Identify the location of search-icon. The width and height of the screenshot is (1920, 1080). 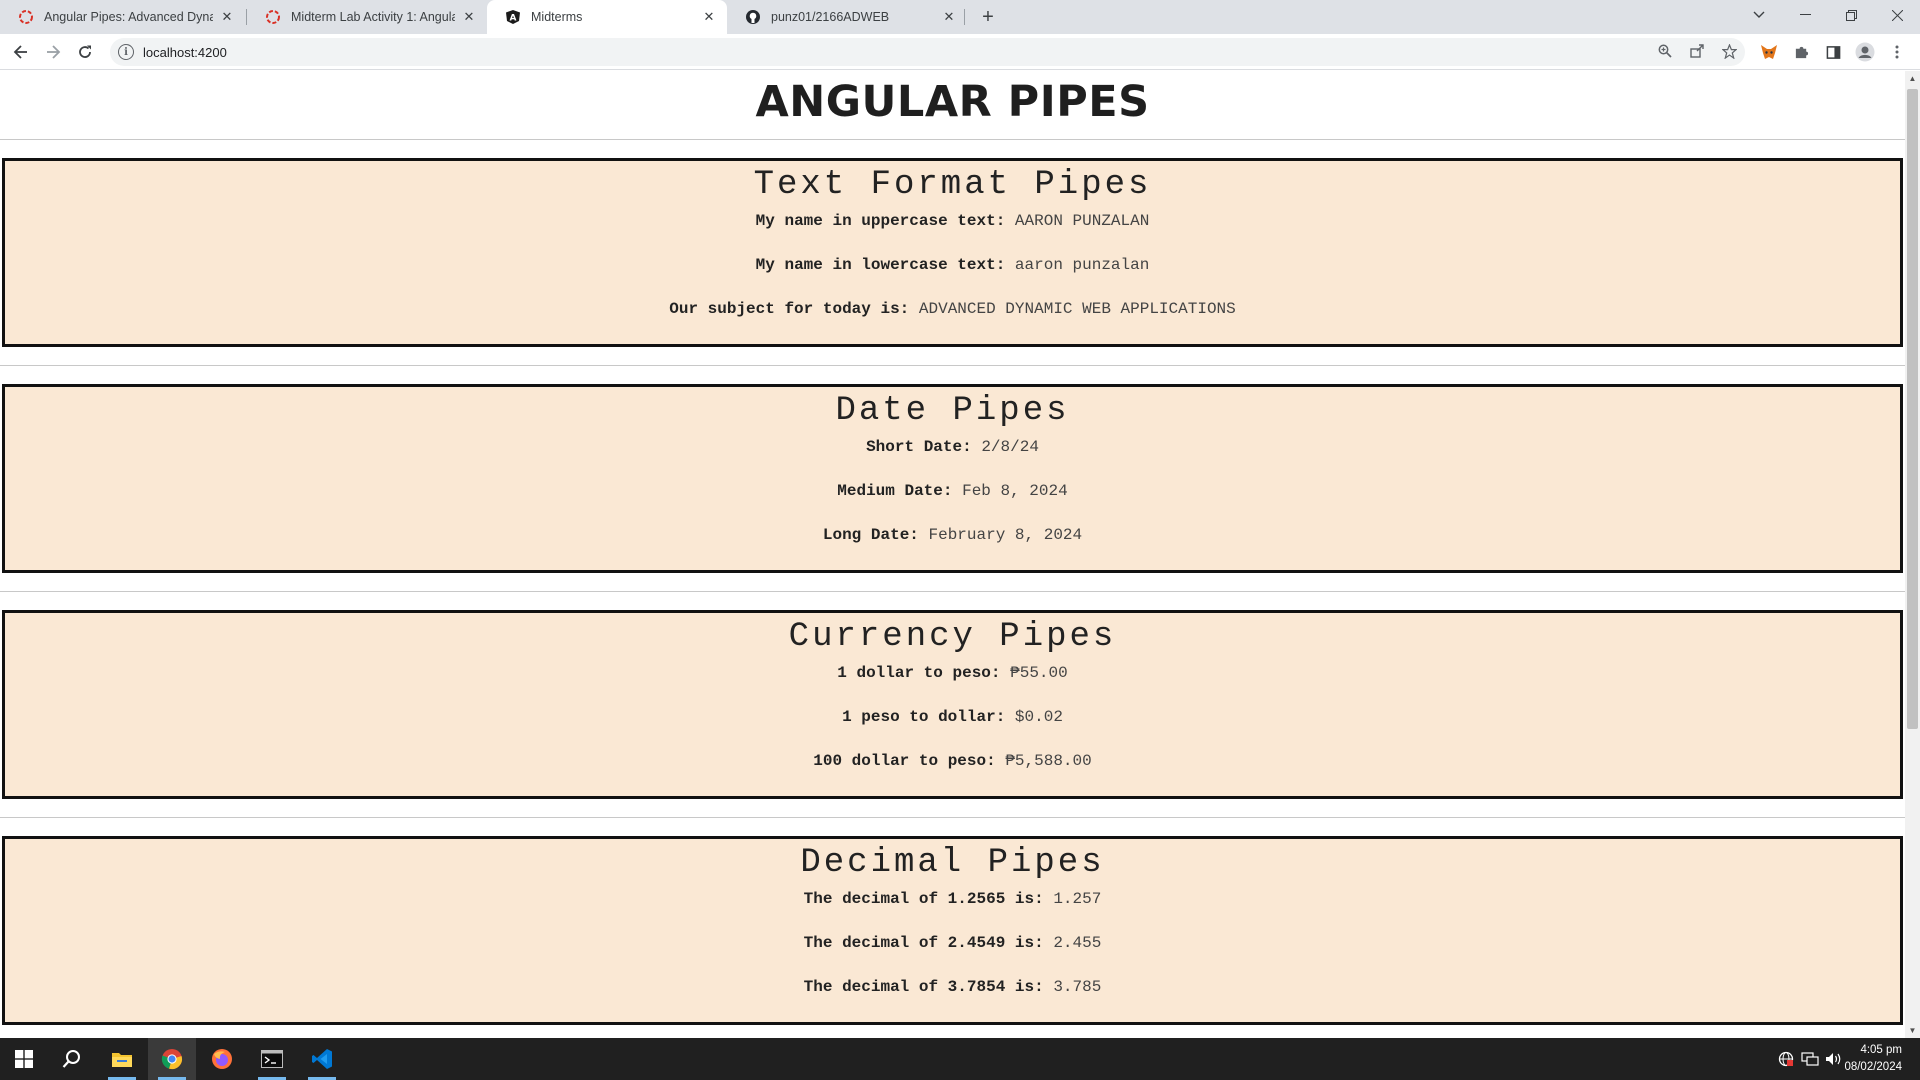
(72, 1059).